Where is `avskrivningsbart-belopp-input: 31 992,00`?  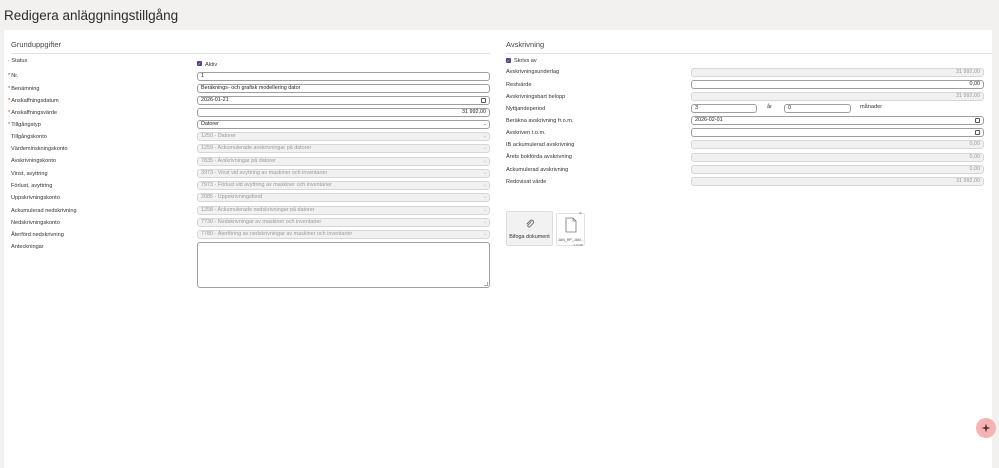 avskrivningsbart-belopp-input: 31 992,00 is located at coordinates (837, 96).